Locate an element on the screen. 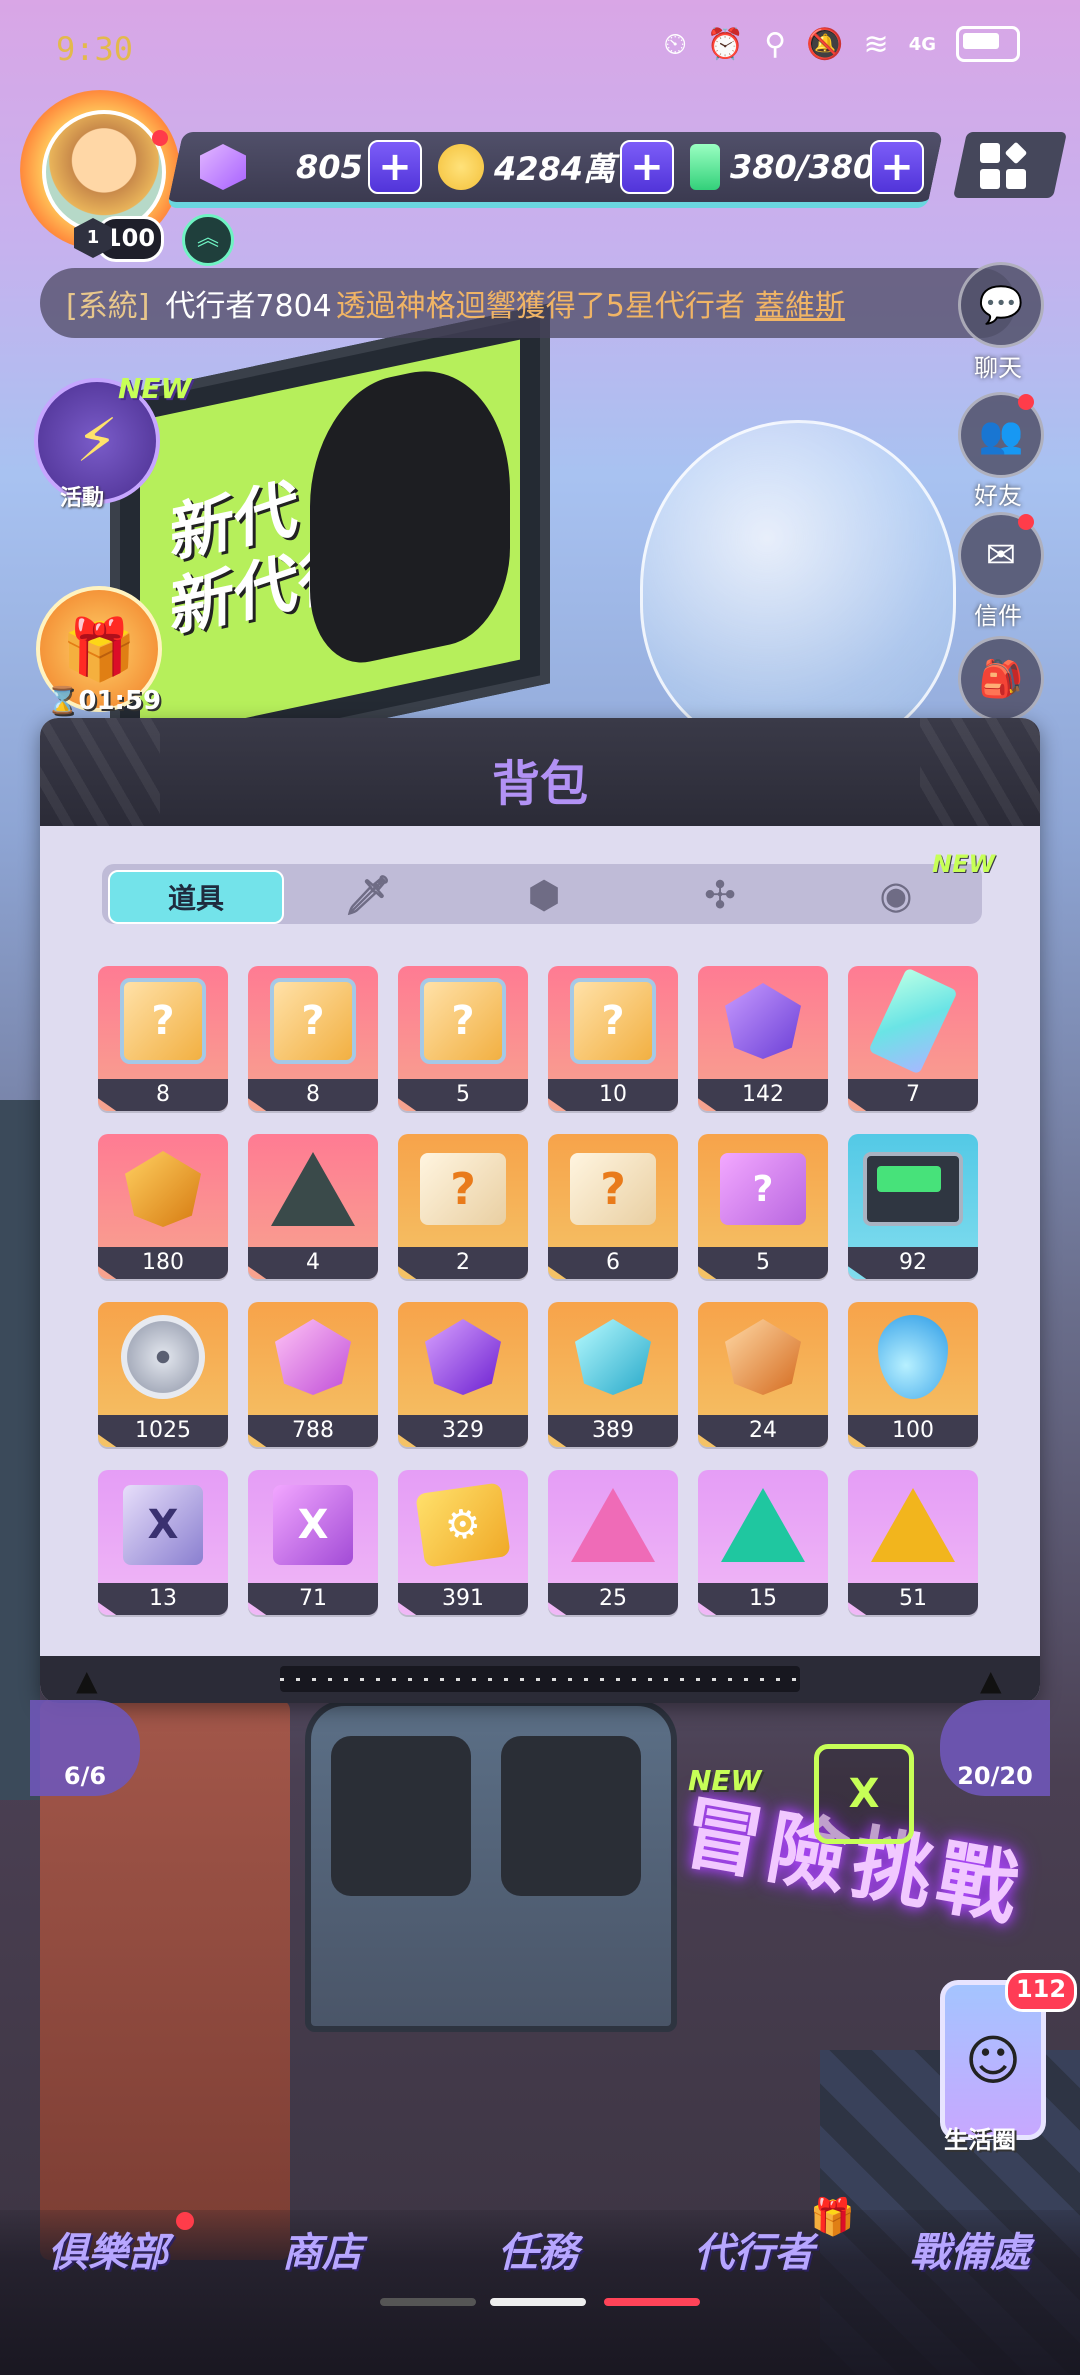 This screenshot has width=1080, height=2375. backpack-tabs: 道具 🗡 ⬢ ✣ ◉ is located at coordinates (542, 894).